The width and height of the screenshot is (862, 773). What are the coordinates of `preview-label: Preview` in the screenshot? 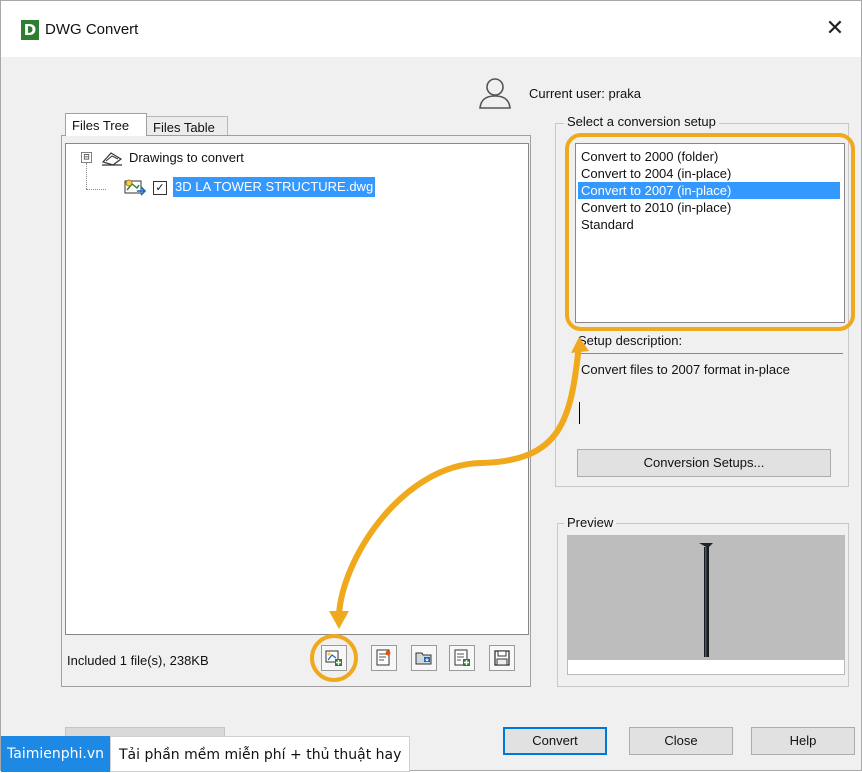 It's located at (590, 522).